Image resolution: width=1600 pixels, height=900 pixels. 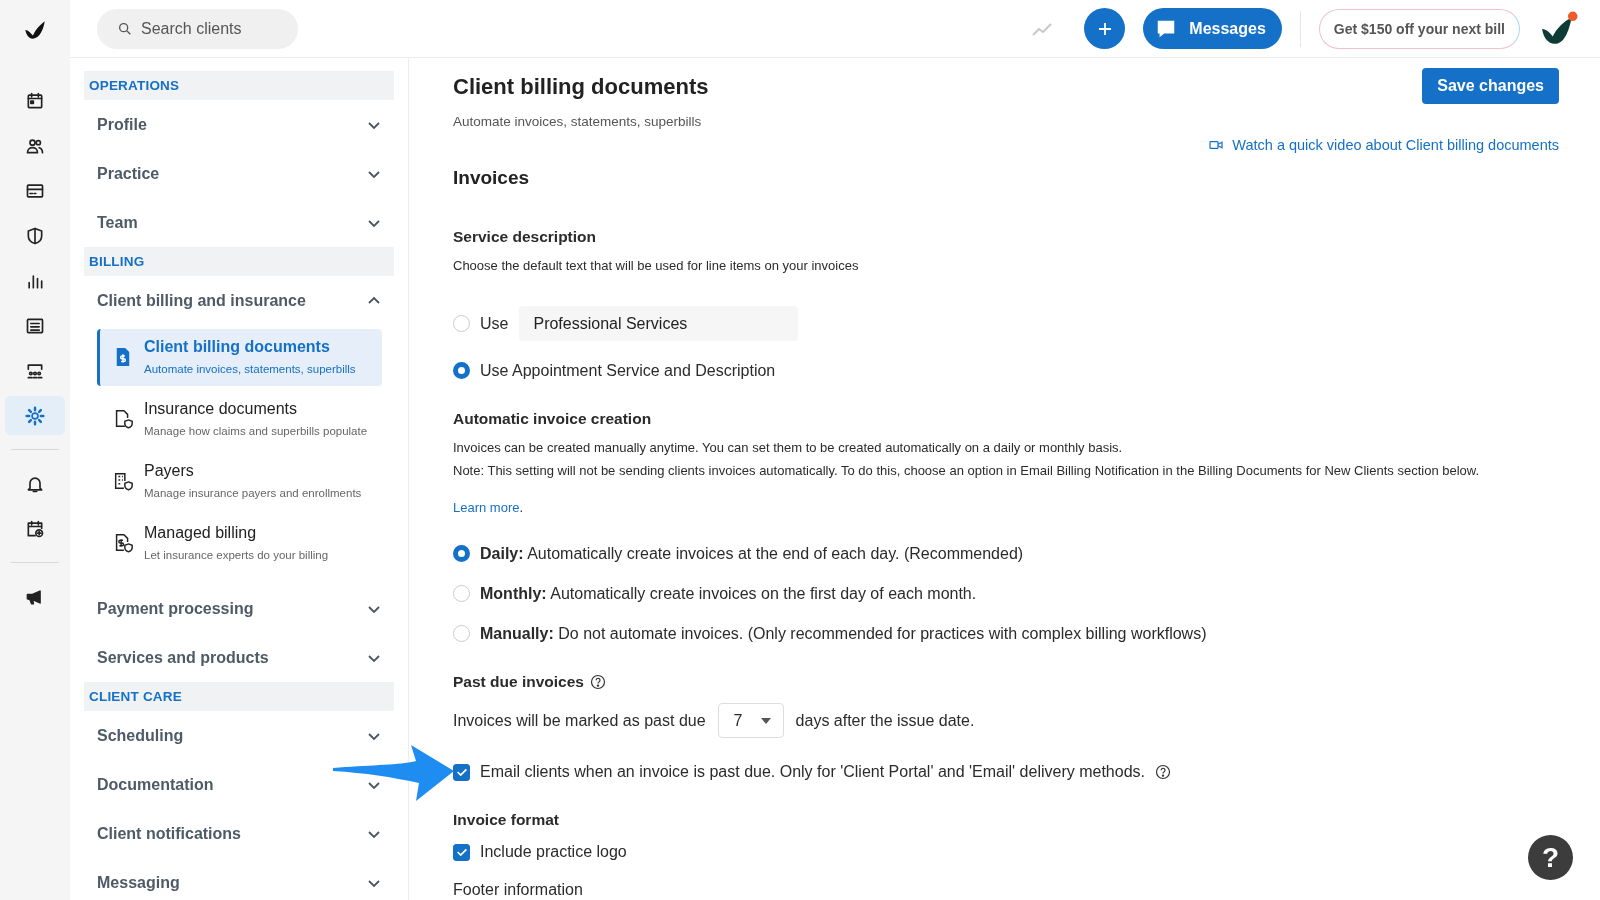 What do you see at coordinates (967, 471) in the screenshot?
I see `setting-note: Note: This setting will not be sending clients invoices automatically. To do this, choose an option in Email Billing Notification in the Billing Documents for New Clients section below.` at bounding box center [967, 471].